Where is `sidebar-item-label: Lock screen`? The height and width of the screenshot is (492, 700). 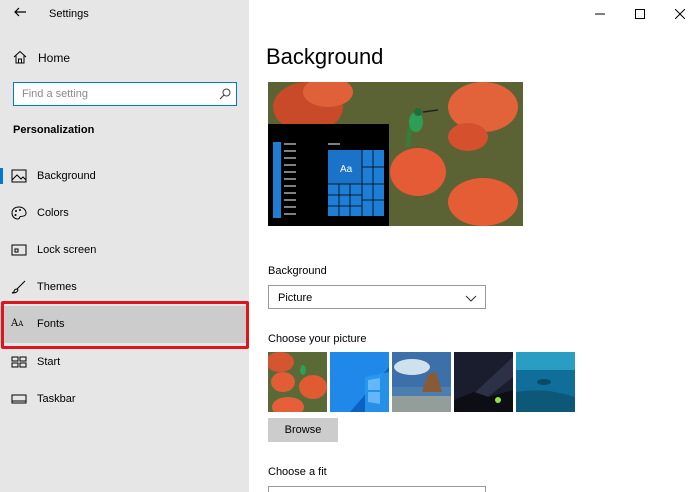 sidebar-item-label: Lock screen is located at coordinates (67, 250).